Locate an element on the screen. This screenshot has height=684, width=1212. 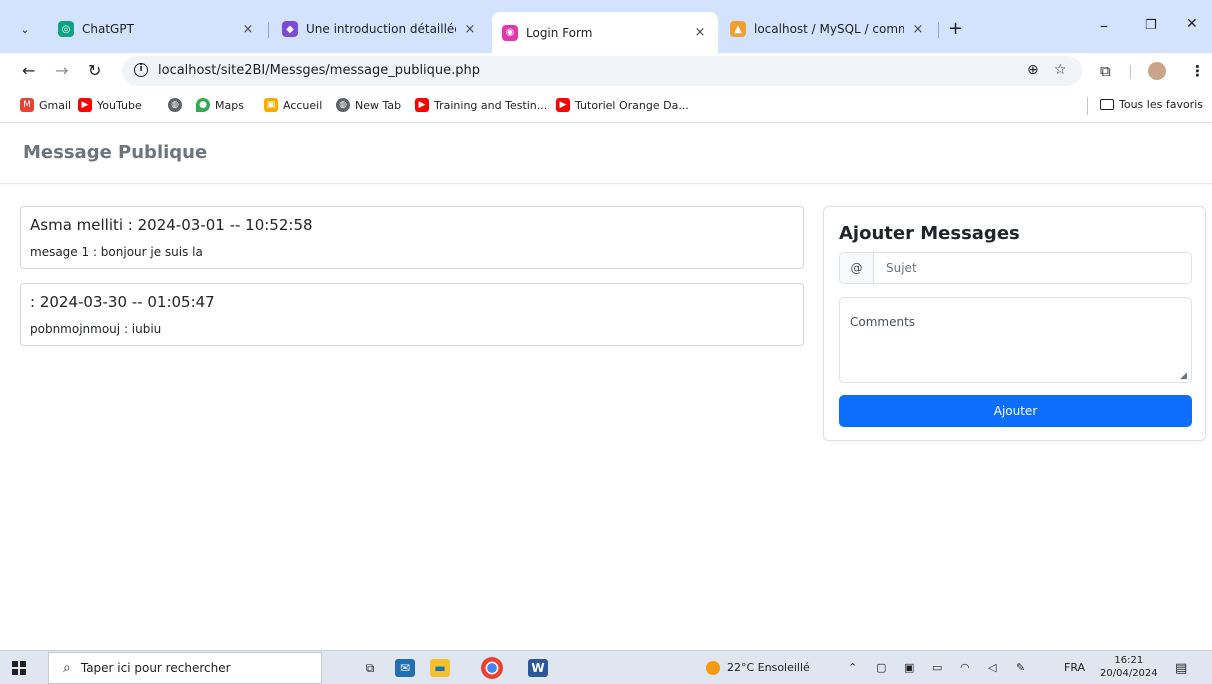
bookmark-youtube: ▶ YouTube is located at coordinates (110, 105).